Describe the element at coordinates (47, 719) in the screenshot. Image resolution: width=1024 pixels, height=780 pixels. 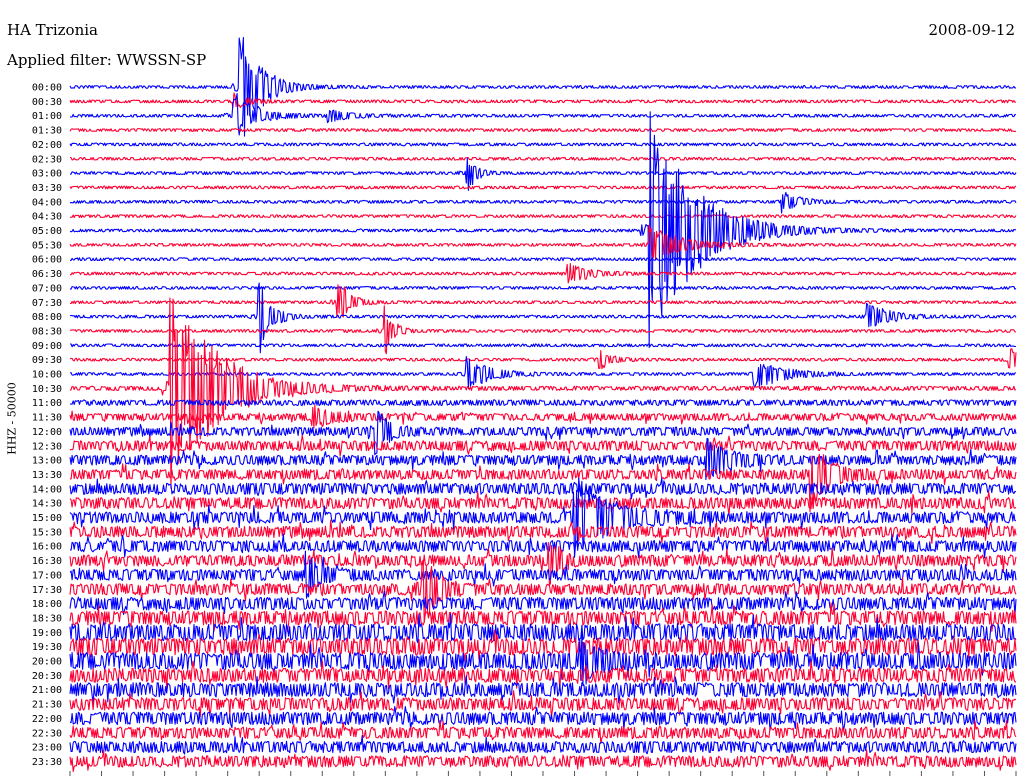
I see `row-time-label: 22:00` at that location.